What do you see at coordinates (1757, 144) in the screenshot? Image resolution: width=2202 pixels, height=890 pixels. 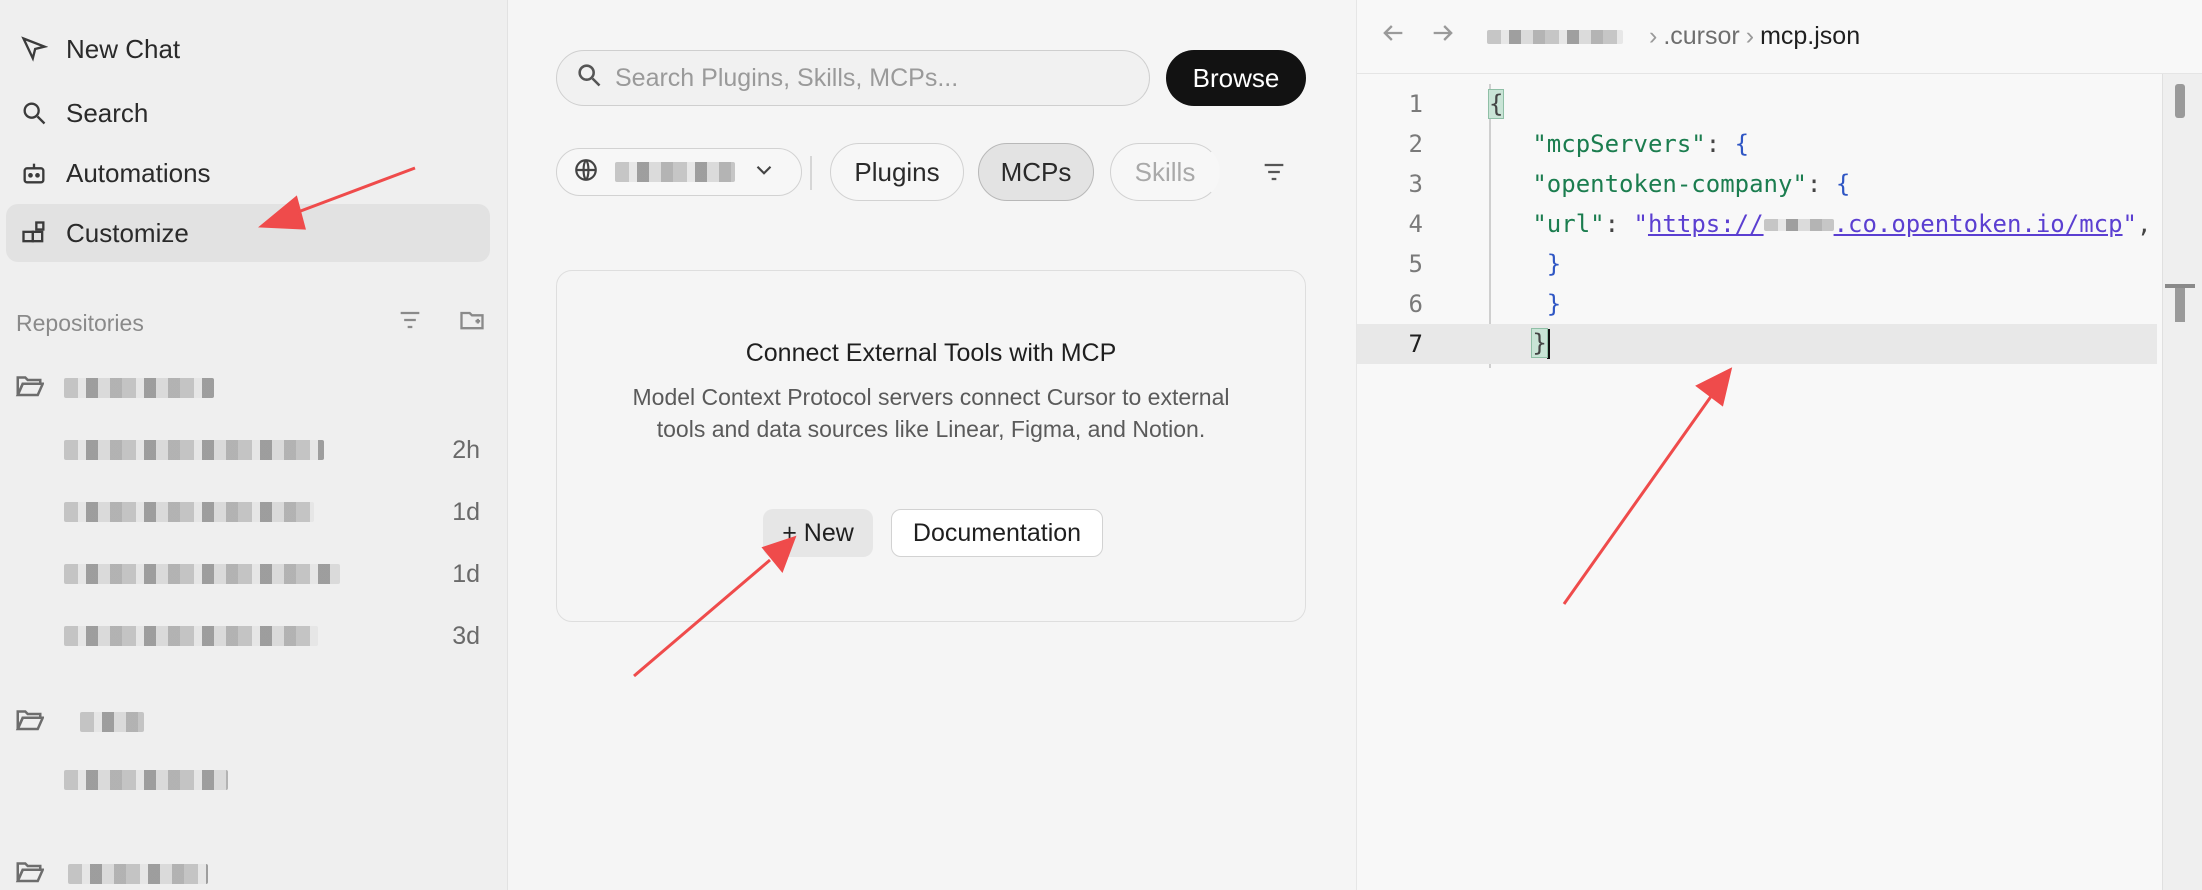 I see `code-line: 2 "mcpServers": {` at bounding box center [1757, 144].